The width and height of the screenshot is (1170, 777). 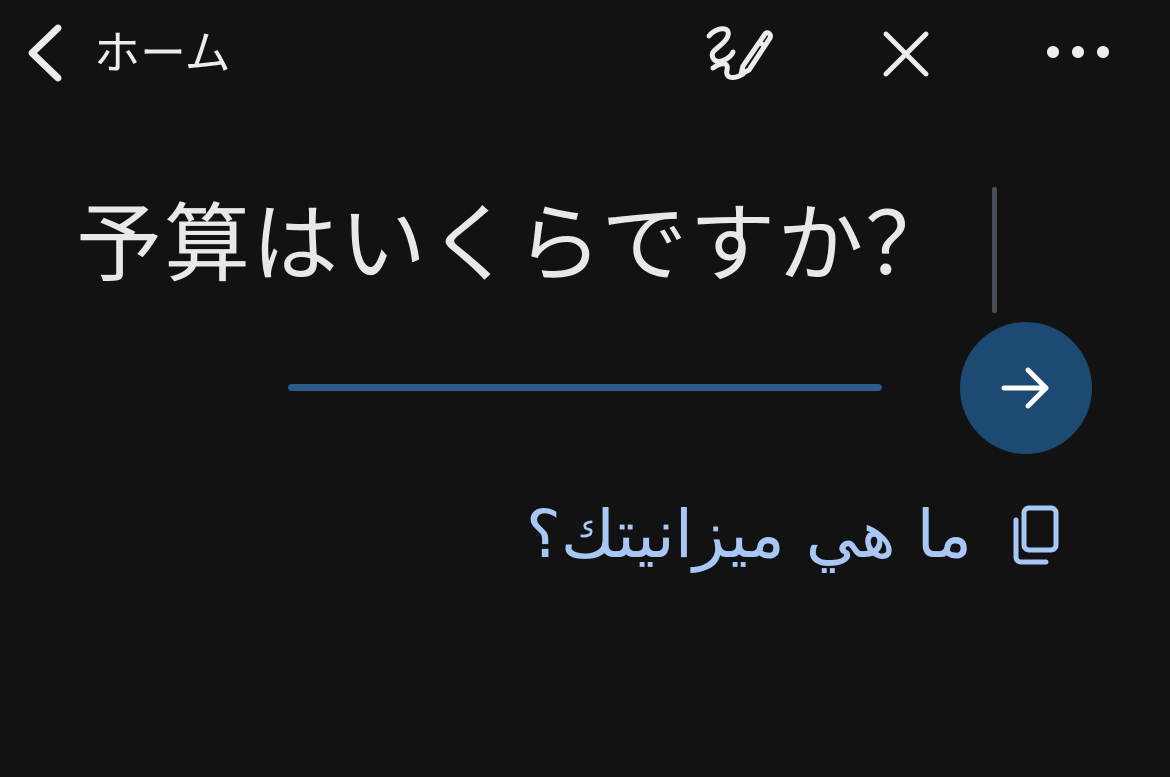 I want to click on handwriting-pen-icon, so click(x=739, y=54).